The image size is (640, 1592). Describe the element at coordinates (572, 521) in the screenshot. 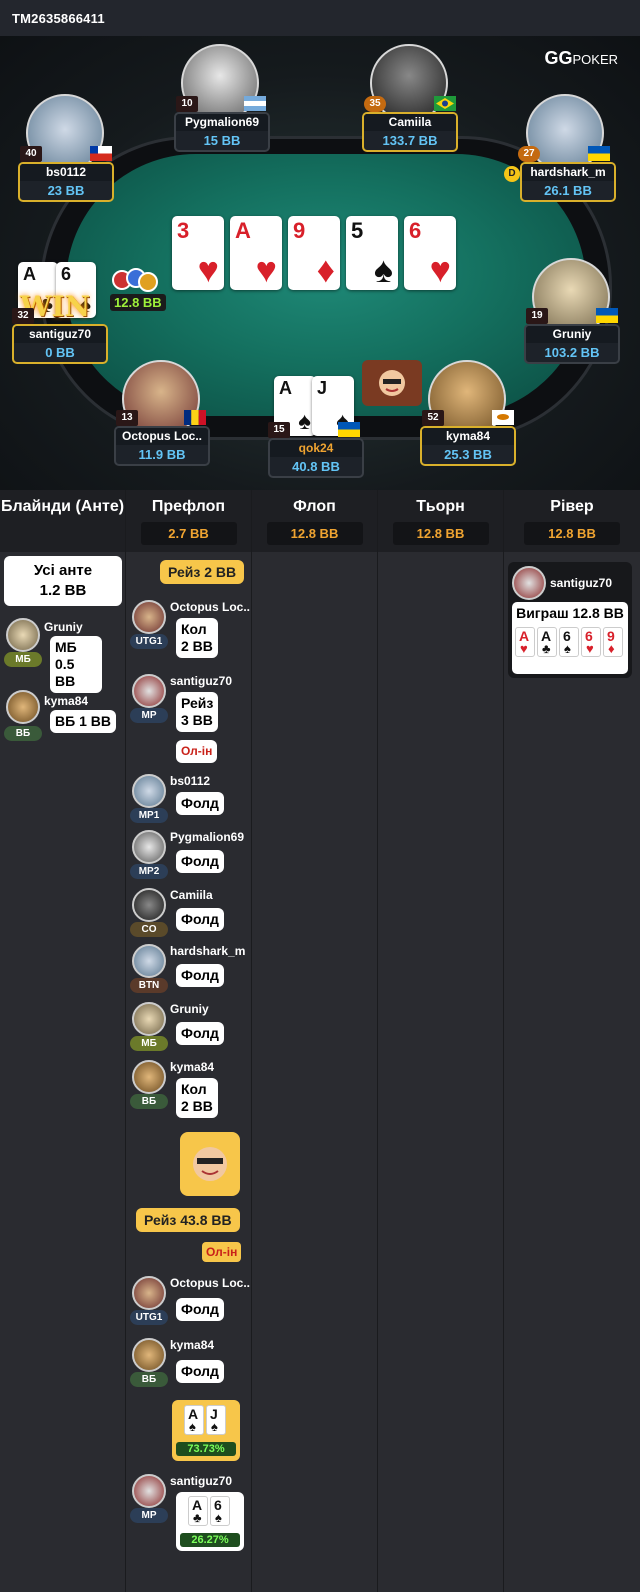

I see `street-header: Рівер 12.8 BB` at that location.